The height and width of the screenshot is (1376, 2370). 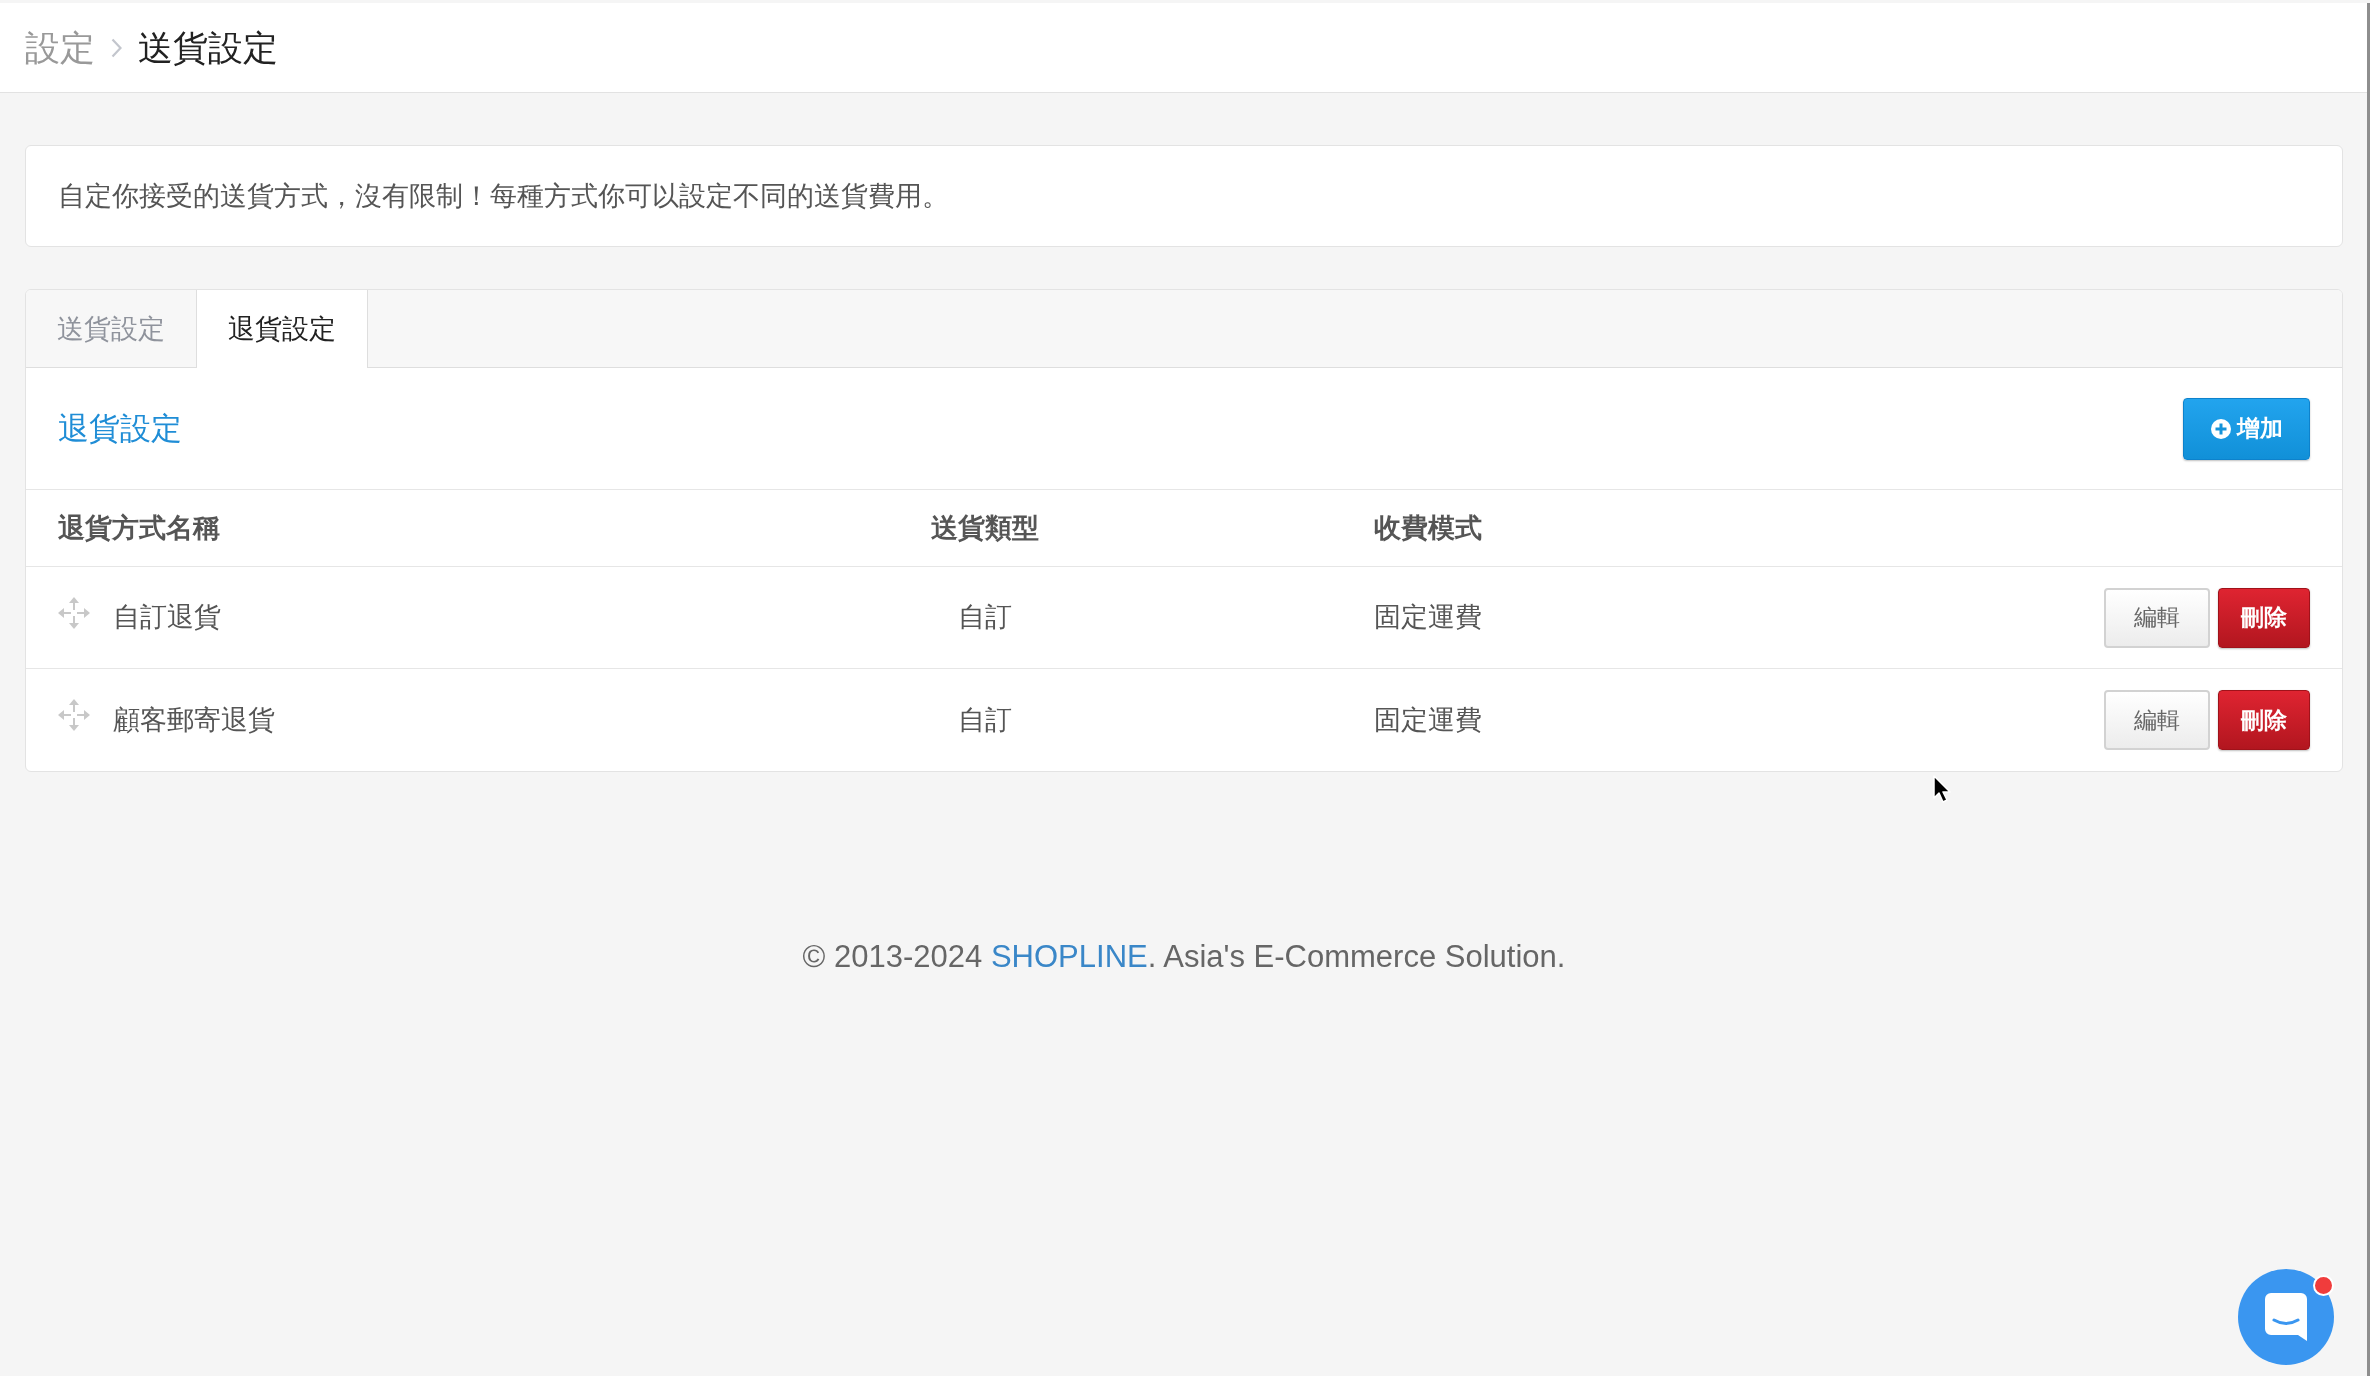 I want to click on tab: 退貨設定, so click(x=282, y=329).